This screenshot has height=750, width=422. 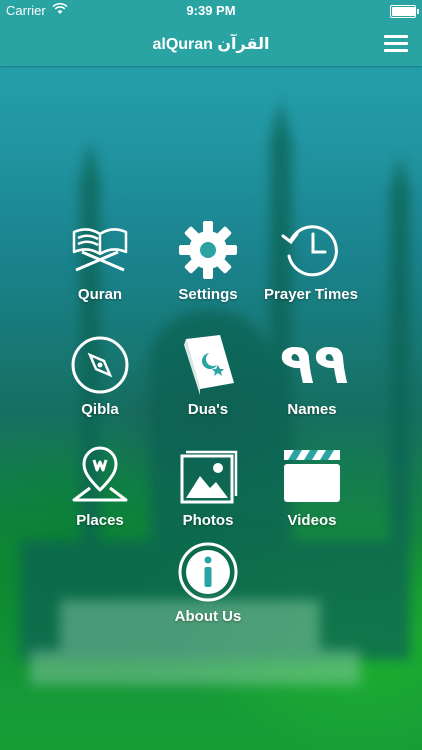 I want to click on videos-label: Videos, so click(x=312, y=520).